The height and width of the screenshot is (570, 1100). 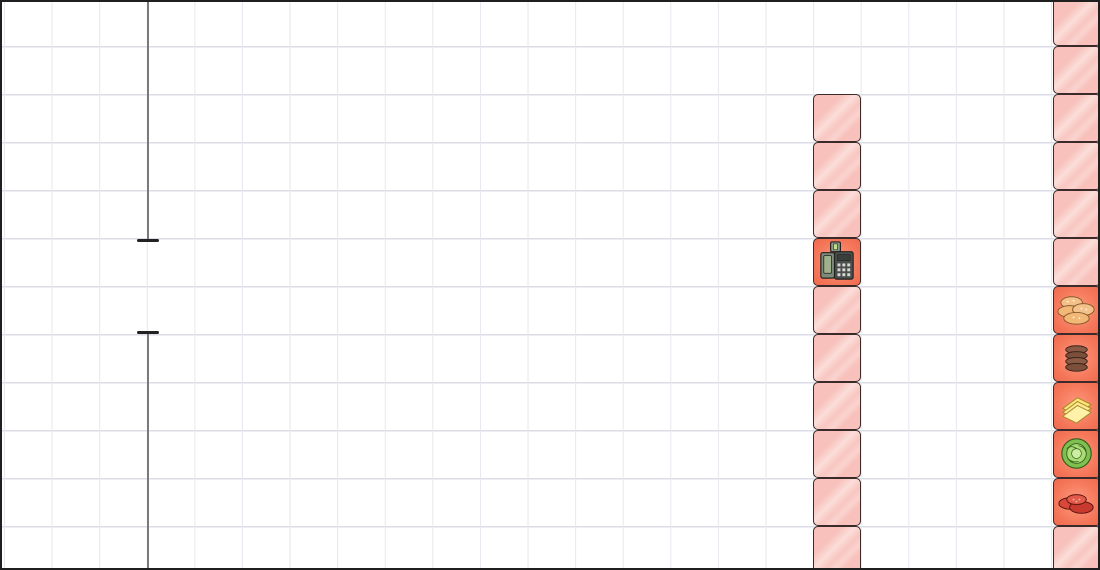 What do you see at coordinates (148, 121) in the screenshot?
I see `wall-segment-top` at bounding box center [148, 121].